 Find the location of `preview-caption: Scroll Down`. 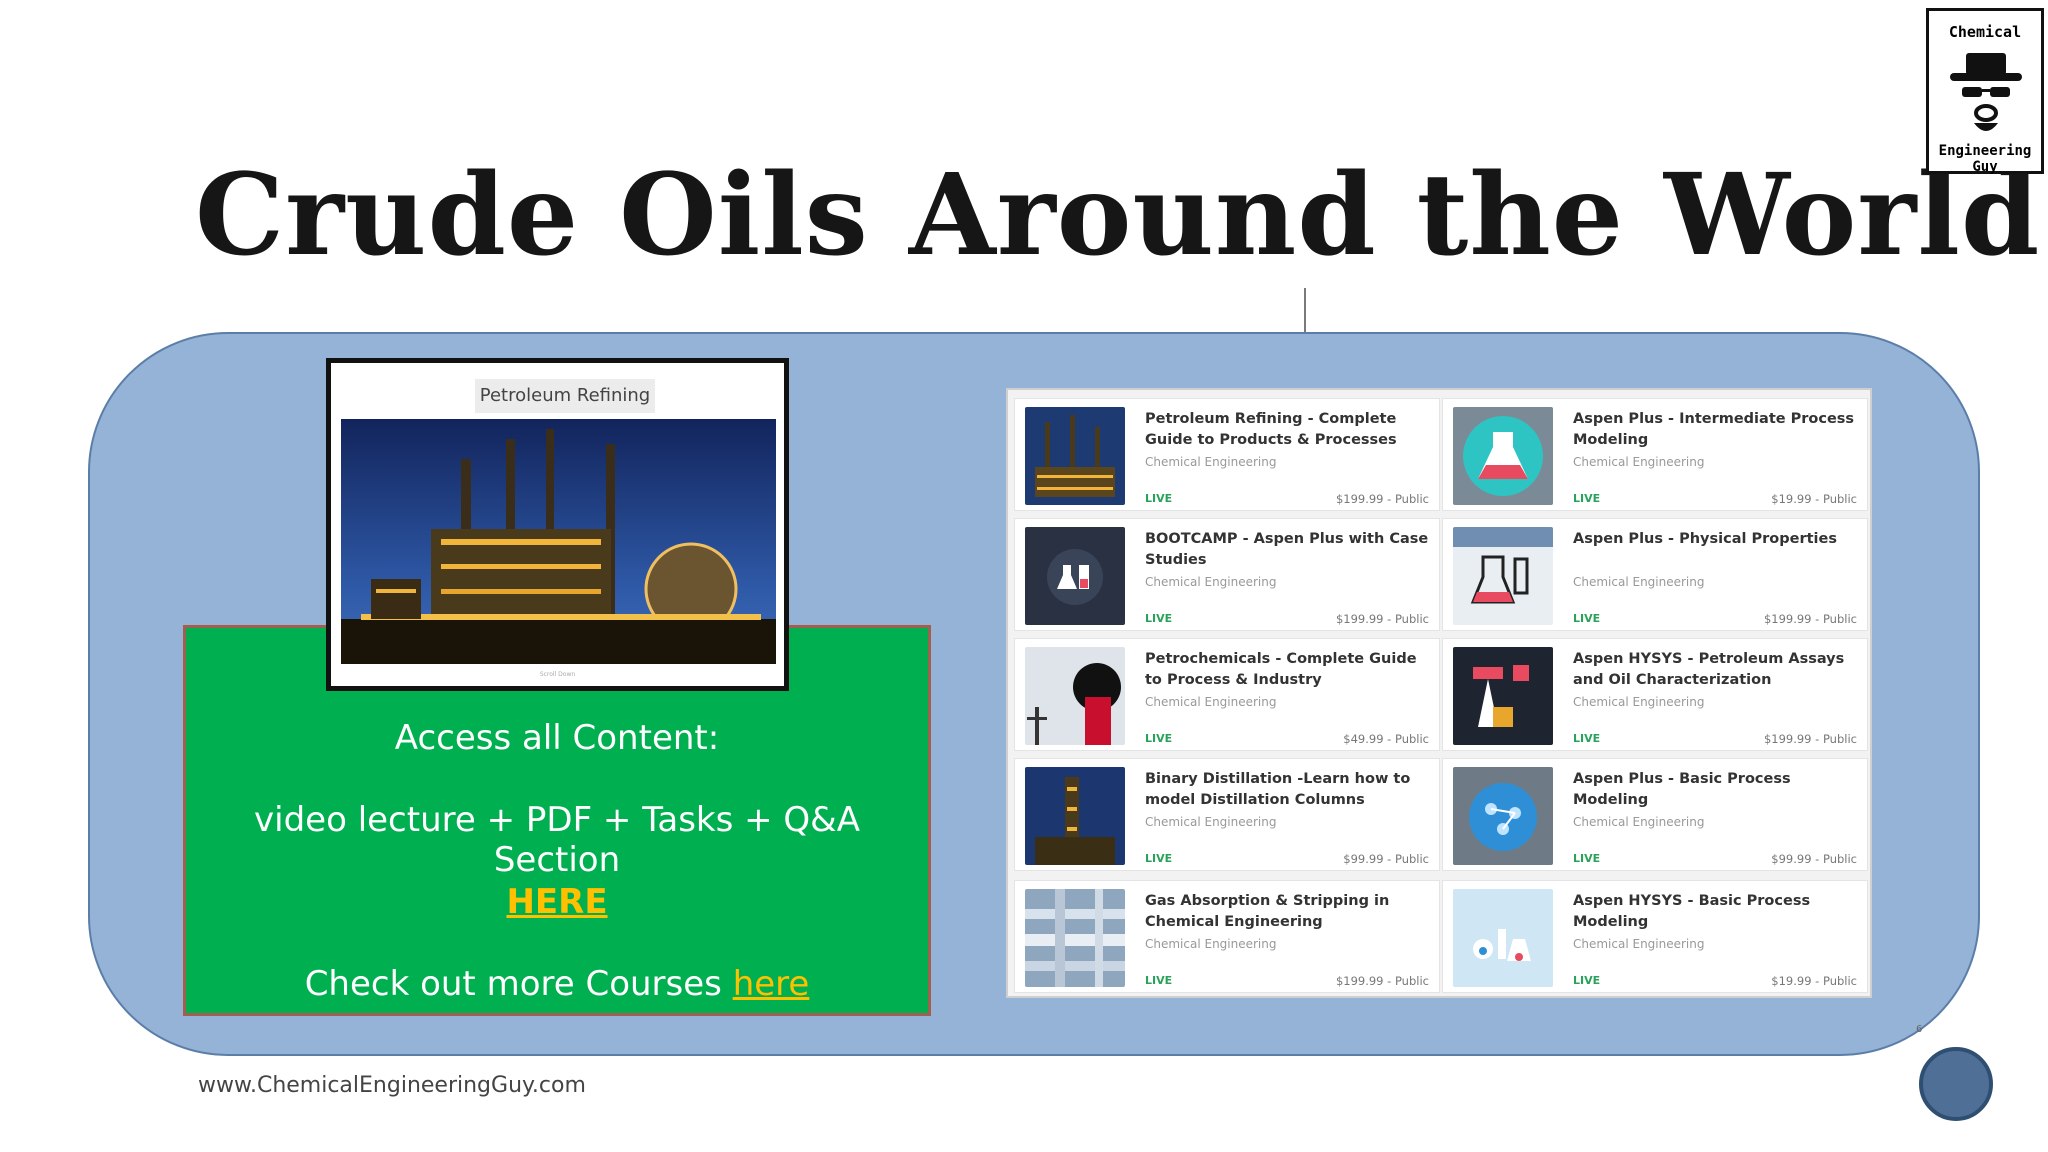

preview-caption: Scroll Down is located at coordinates (557, 674).